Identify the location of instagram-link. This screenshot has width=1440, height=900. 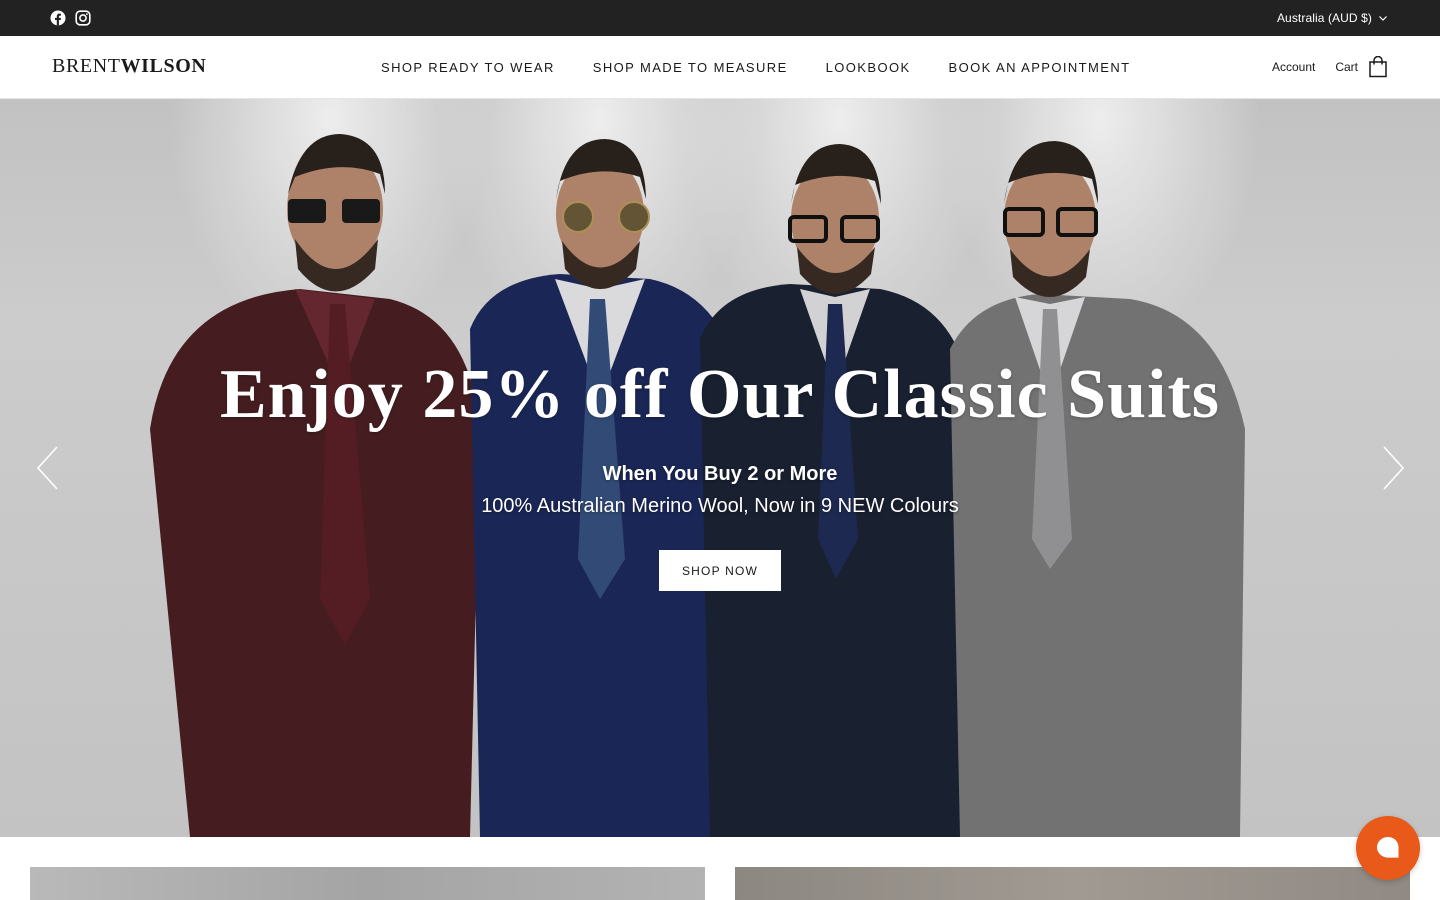
(83, 18).